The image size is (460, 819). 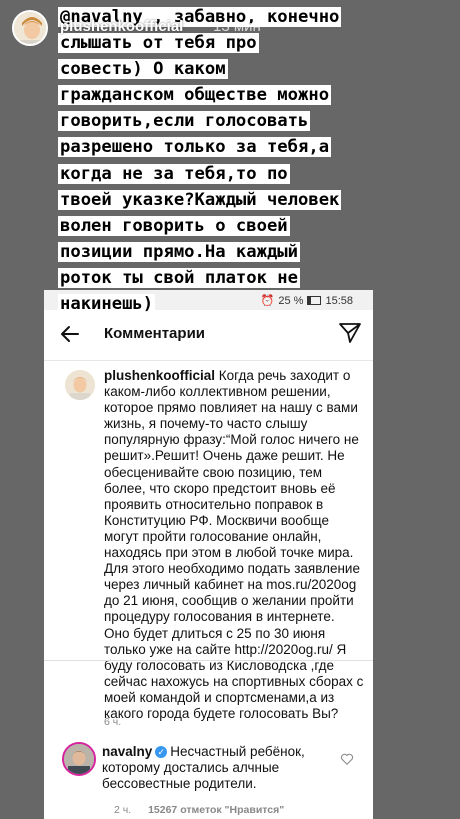 I want to click on reply-timestamp: 2 ч., so click(x=123, y=810).